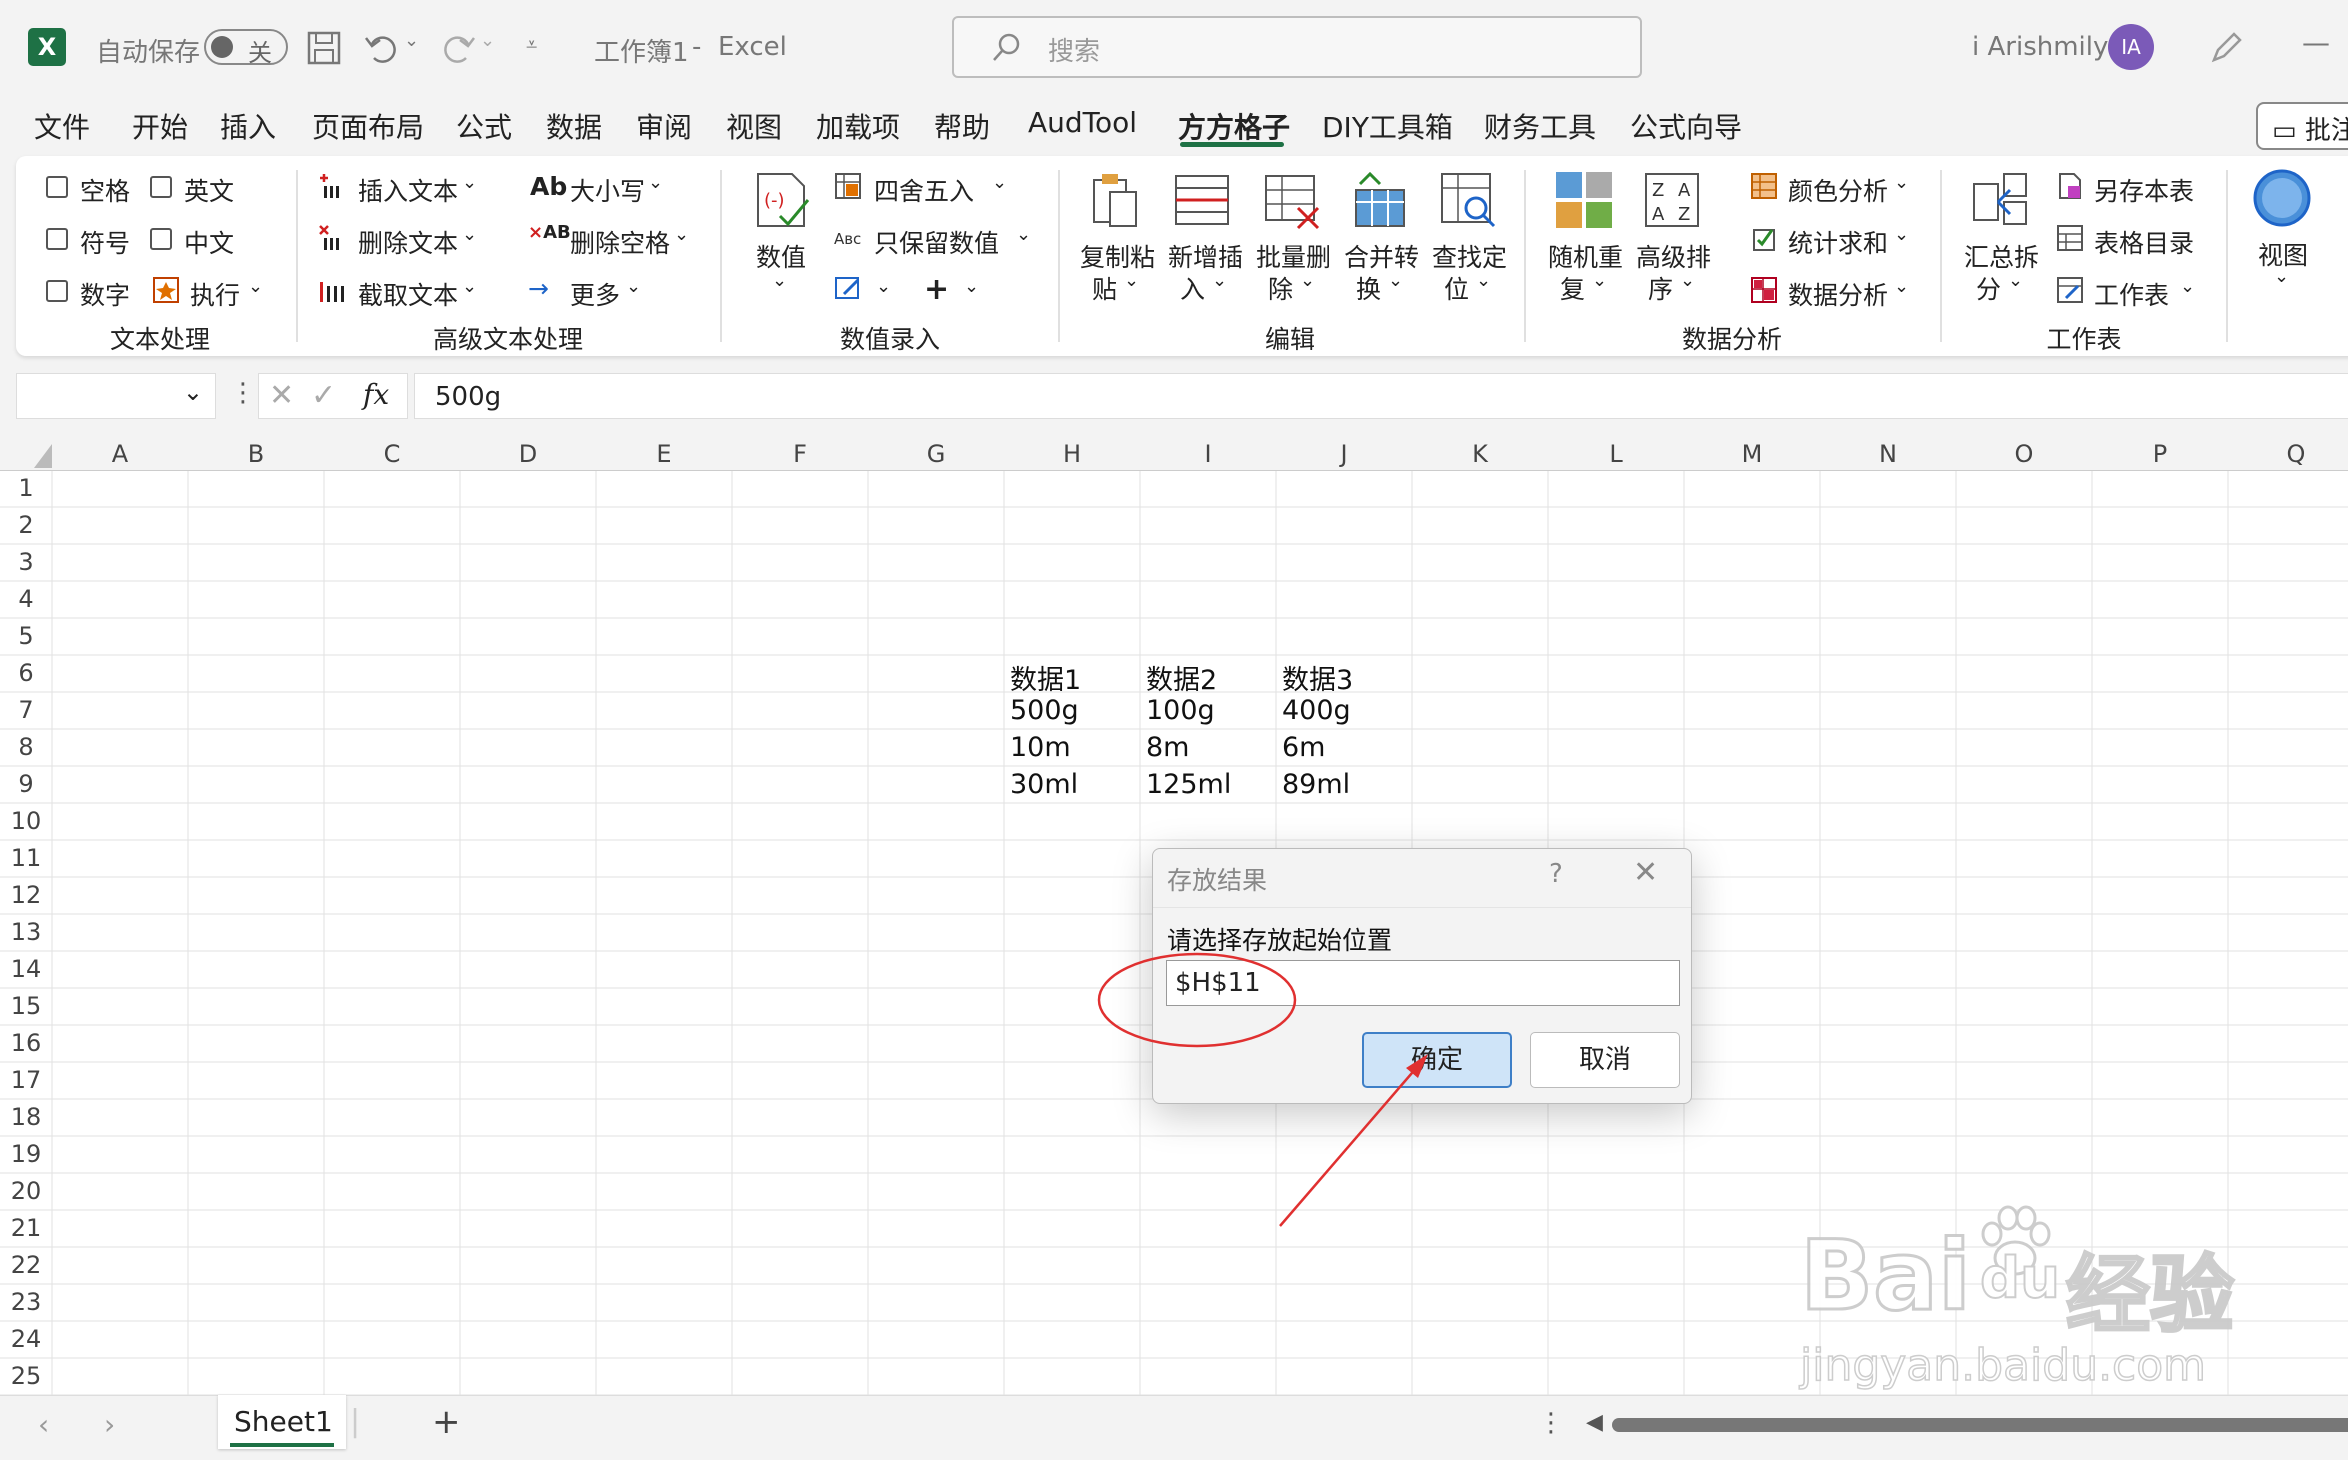 The width and height of the screenshot is (2348, 1460). What do you see at coordinates (243, 393) in the screenshot?
I see `more-options-icon: ⋮` at bounding box center [243, 393].